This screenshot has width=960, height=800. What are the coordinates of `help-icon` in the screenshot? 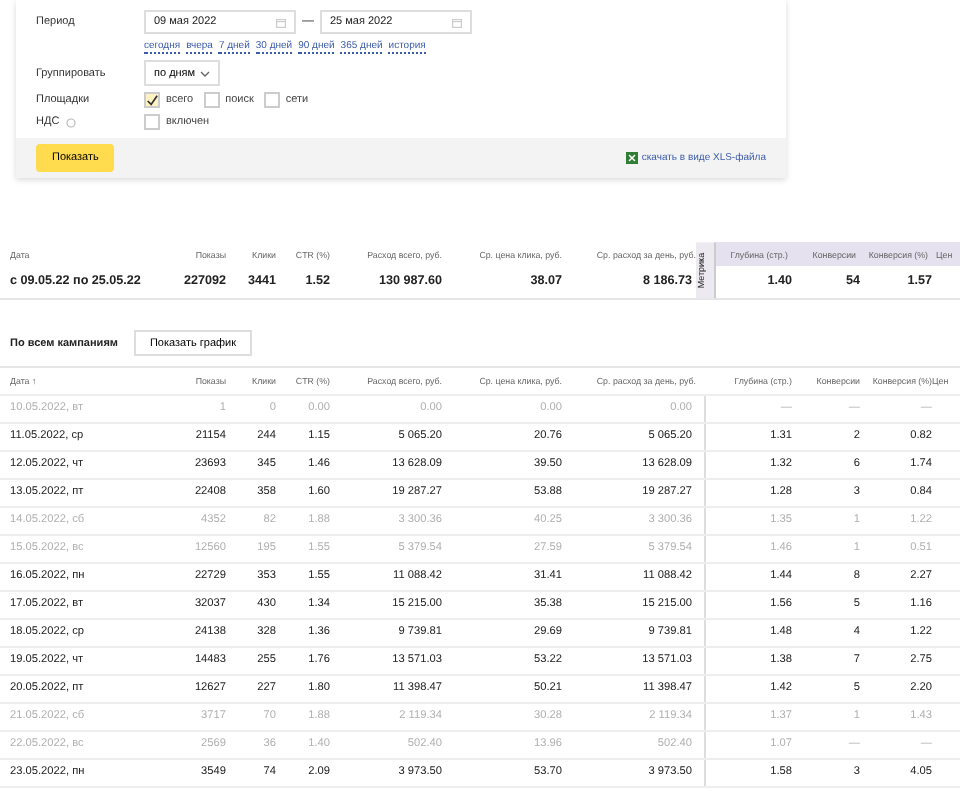 It's located at (70, 122).